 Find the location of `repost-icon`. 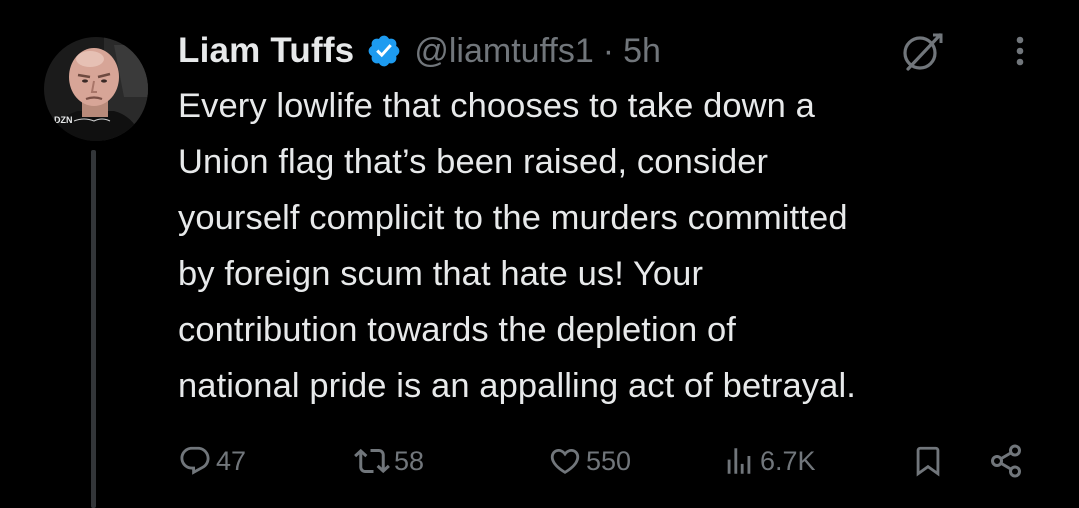

repost-icon is located at coordinates (372, 461).